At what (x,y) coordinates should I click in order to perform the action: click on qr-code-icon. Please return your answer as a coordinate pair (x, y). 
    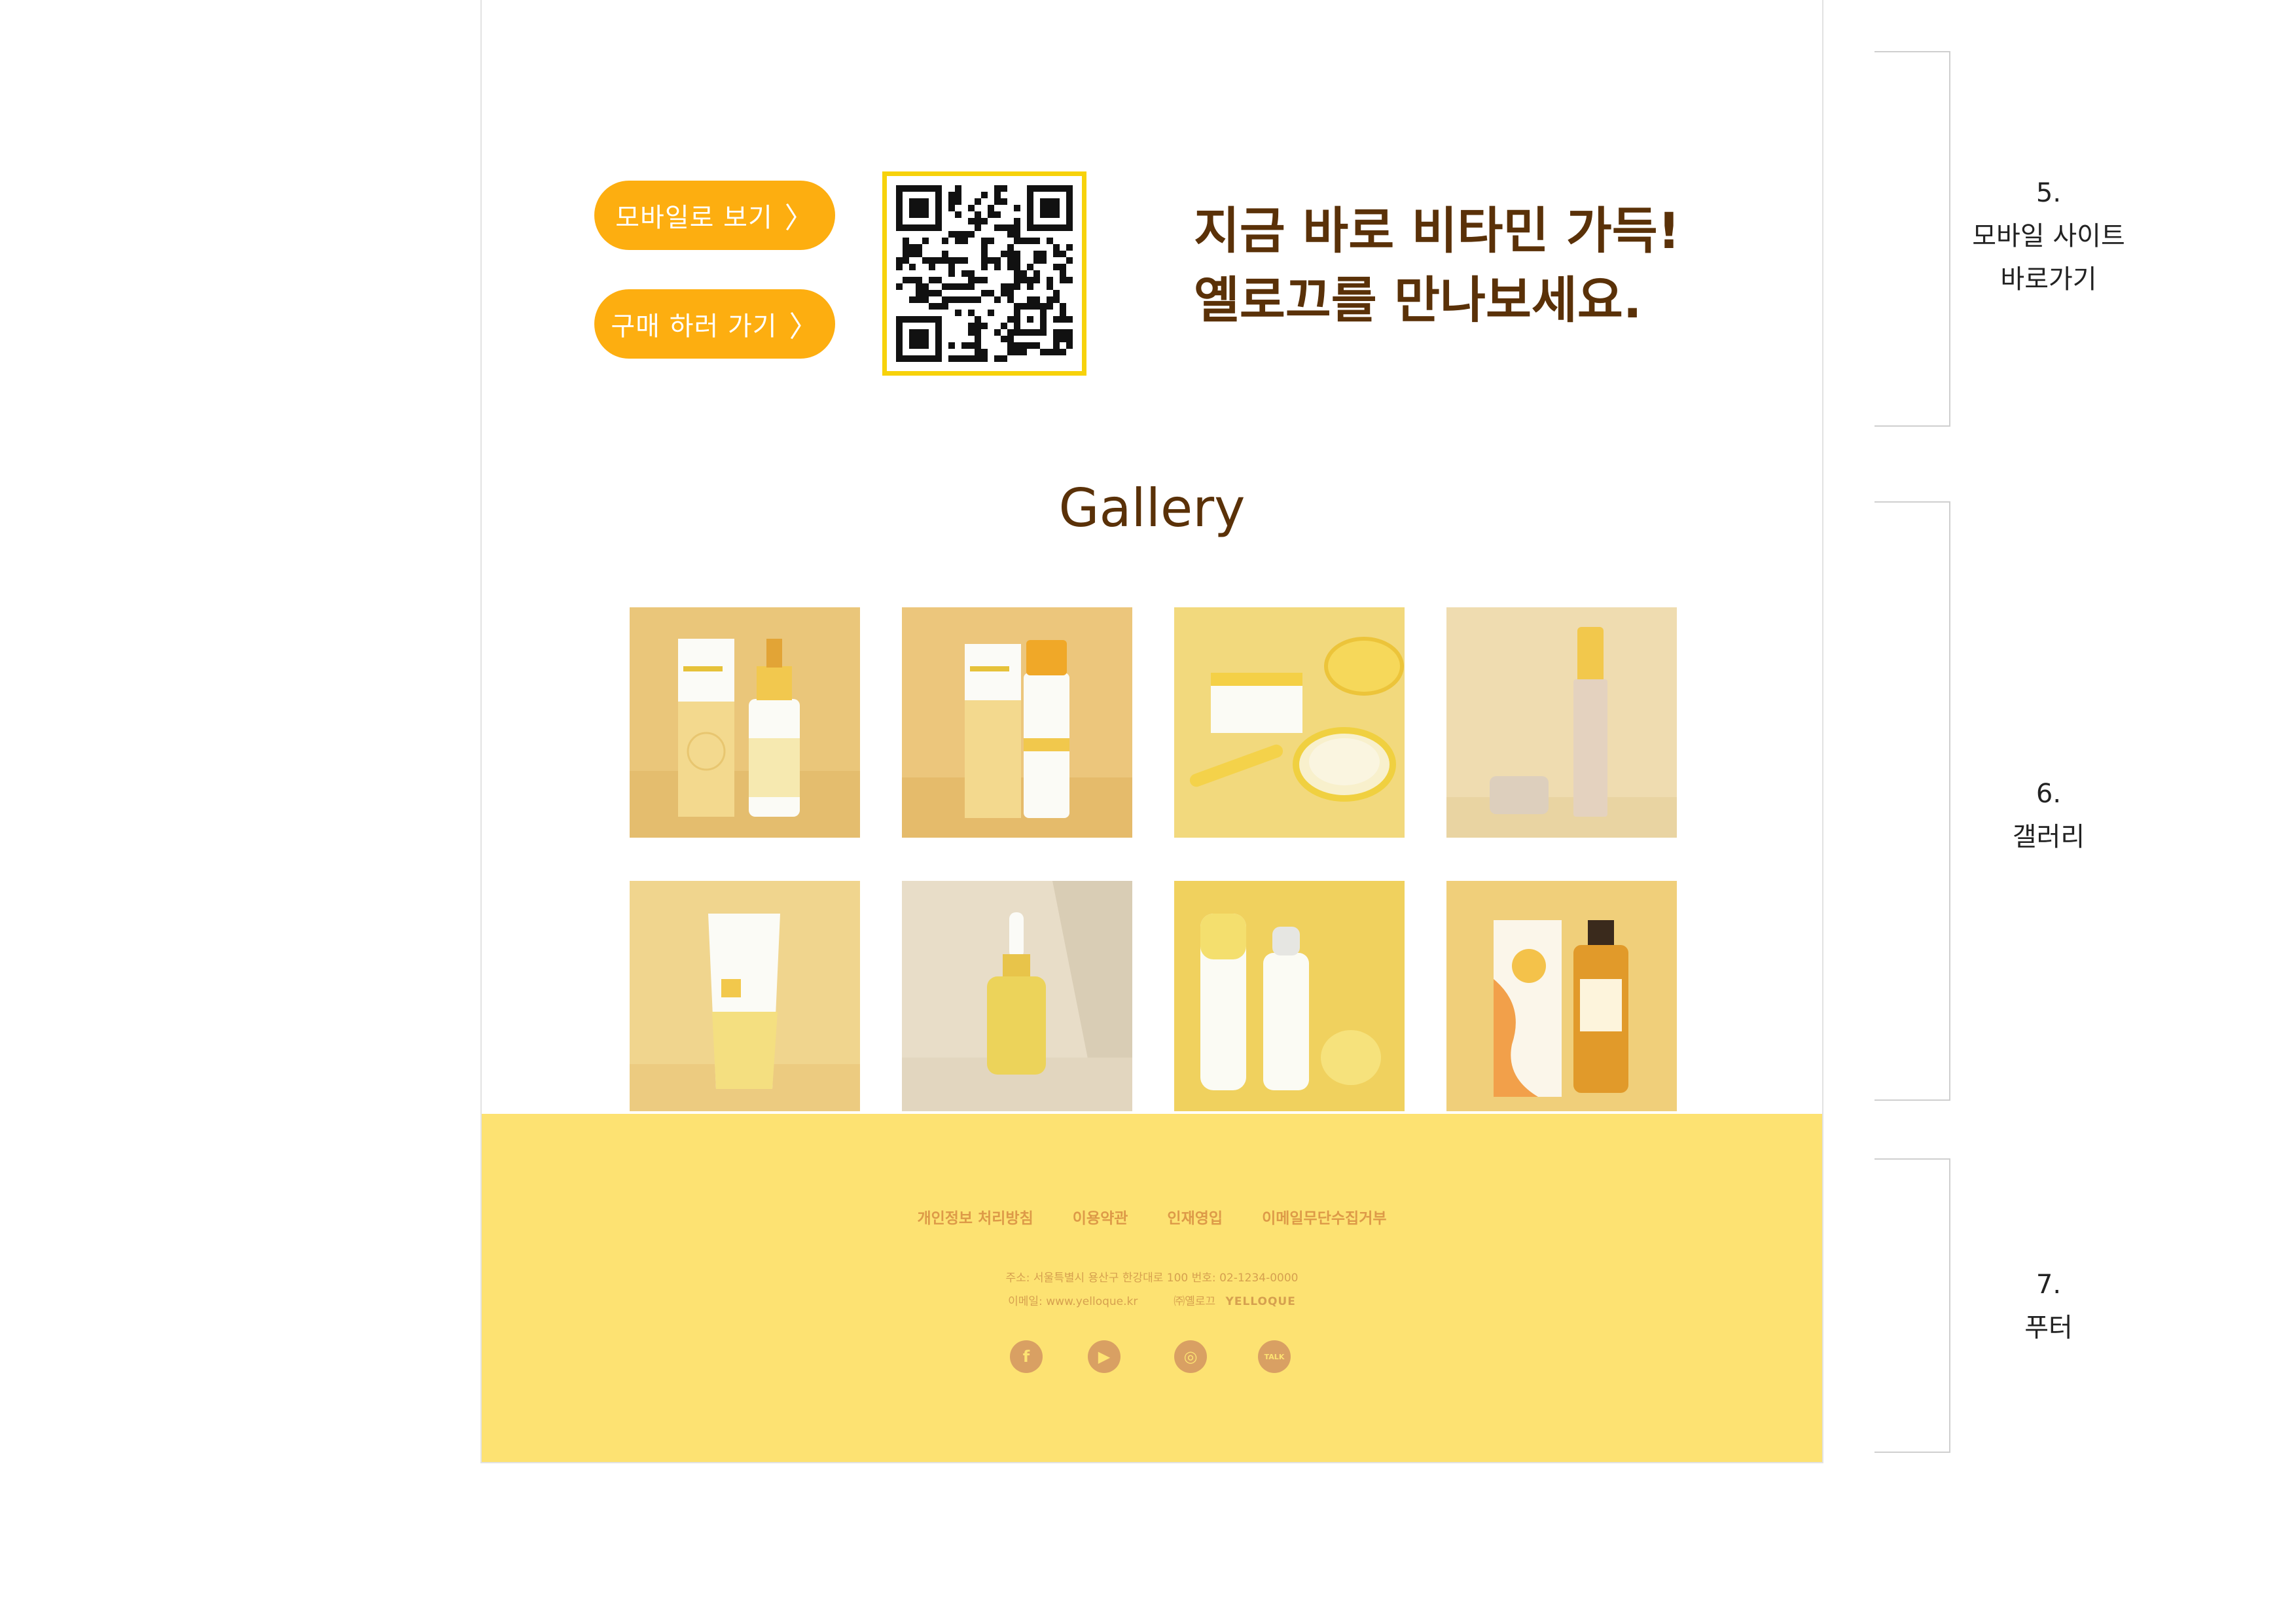
    Looking at the image, I should click on (984, 273).